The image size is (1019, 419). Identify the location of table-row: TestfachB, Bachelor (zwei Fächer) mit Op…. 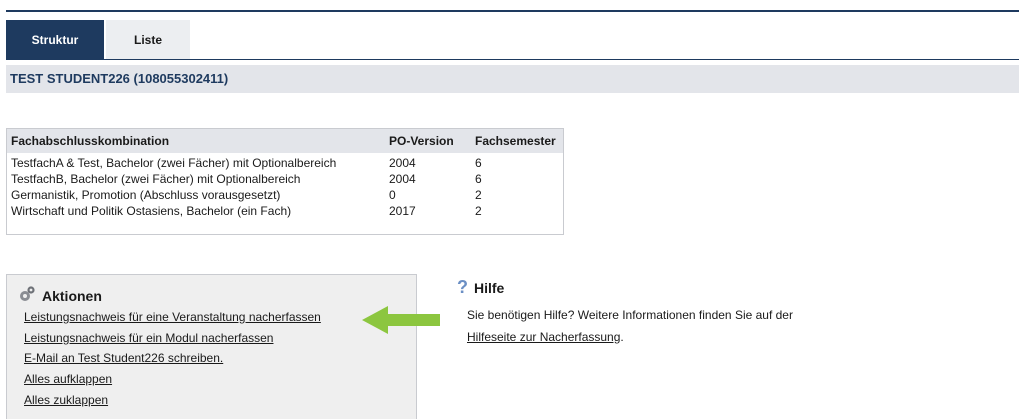
(285, 179).